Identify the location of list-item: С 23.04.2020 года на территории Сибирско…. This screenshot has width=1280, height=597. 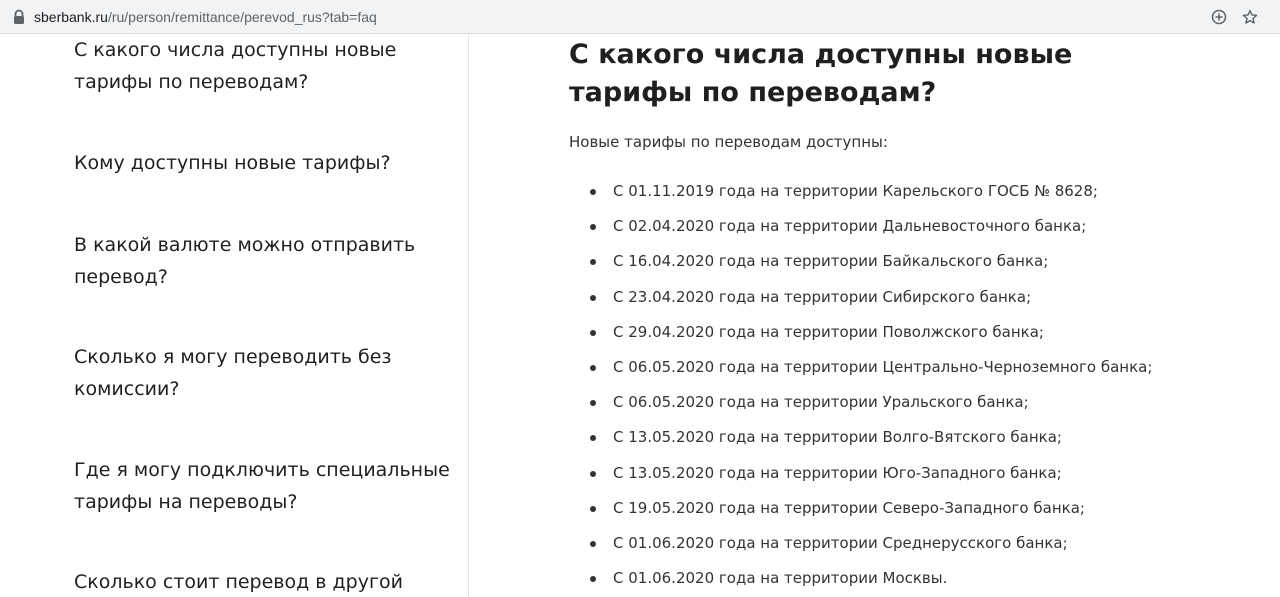
(860, 304).